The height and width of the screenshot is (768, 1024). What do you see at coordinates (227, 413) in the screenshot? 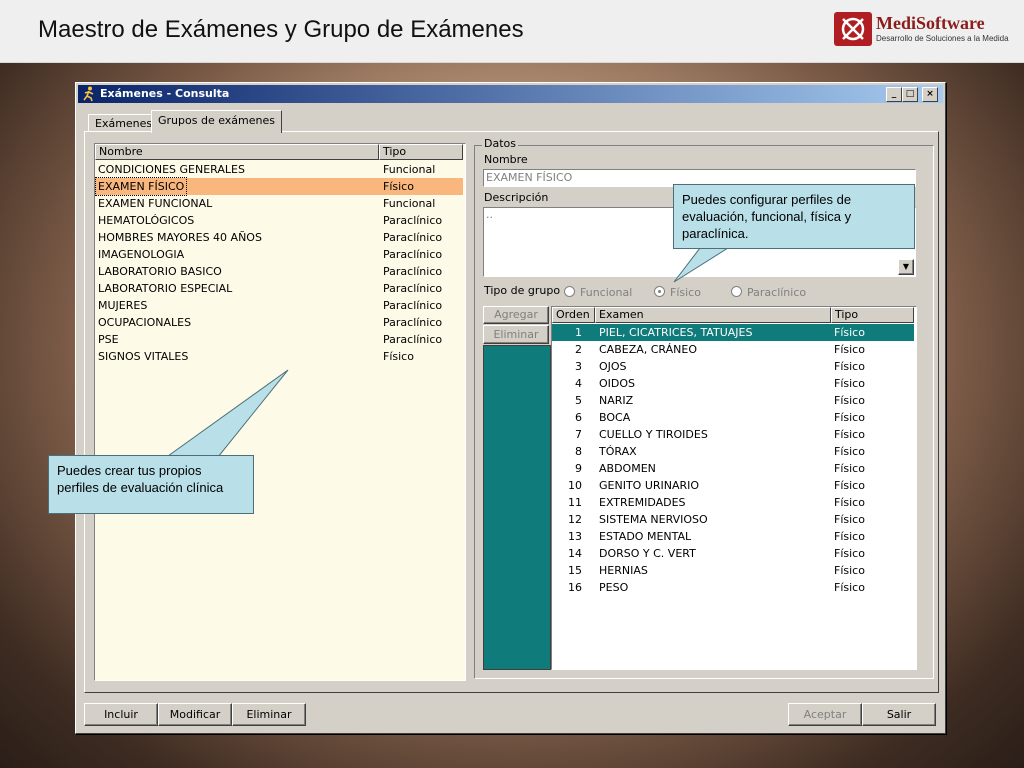
I see `callout-left-pointer` at bounding box center [227, 413].